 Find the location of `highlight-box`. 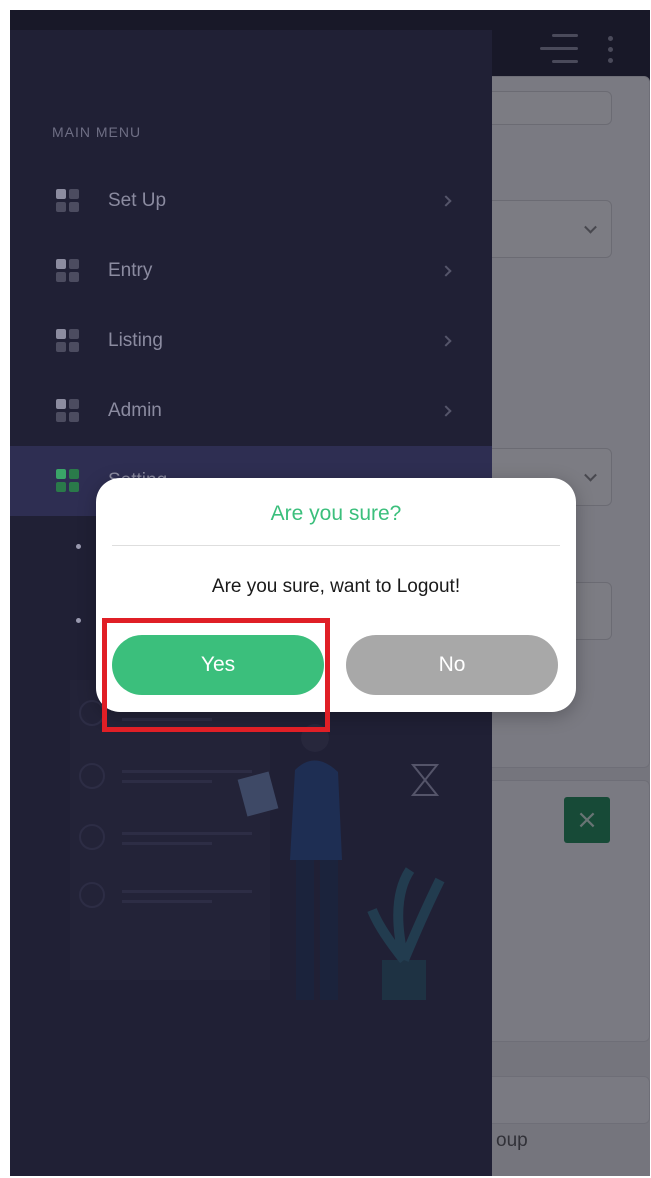

highlight-box is located at coordinates (216, 675).